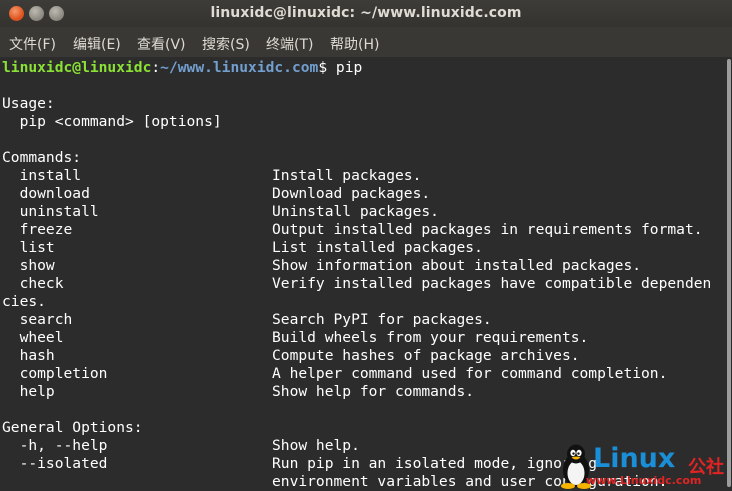 This screenshot has width=732, height=491. I want to click on command-desc: Download packages., so click(351, 193).